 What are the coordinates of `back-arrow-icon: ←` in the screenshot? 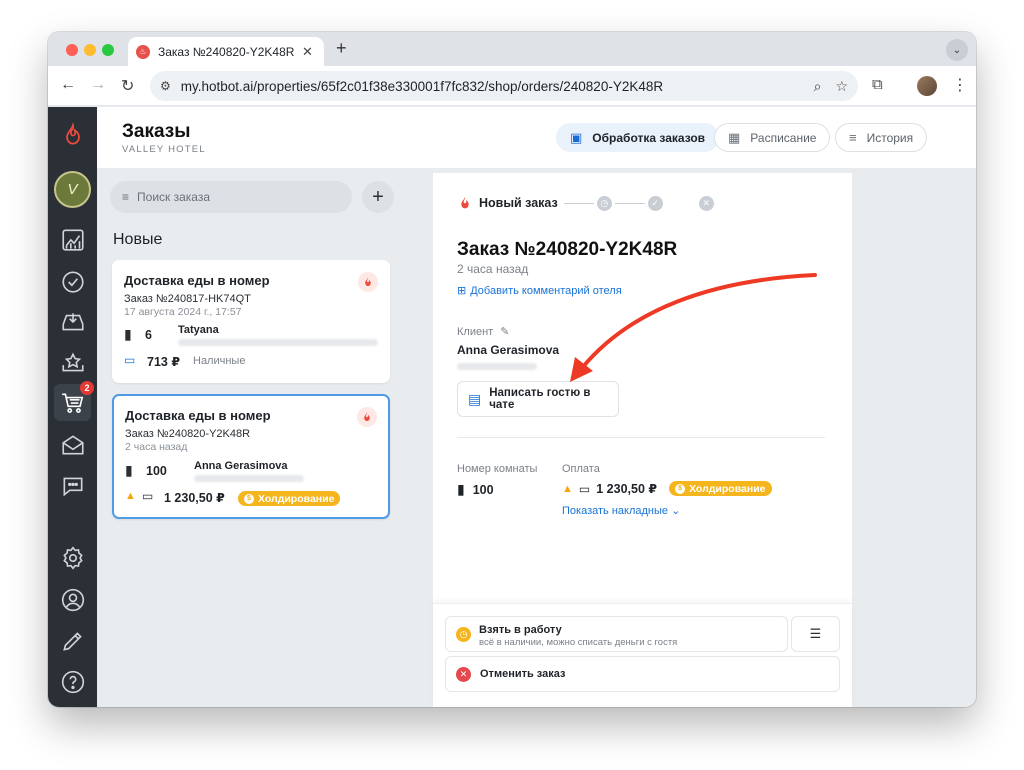 It's located at (68, 85).